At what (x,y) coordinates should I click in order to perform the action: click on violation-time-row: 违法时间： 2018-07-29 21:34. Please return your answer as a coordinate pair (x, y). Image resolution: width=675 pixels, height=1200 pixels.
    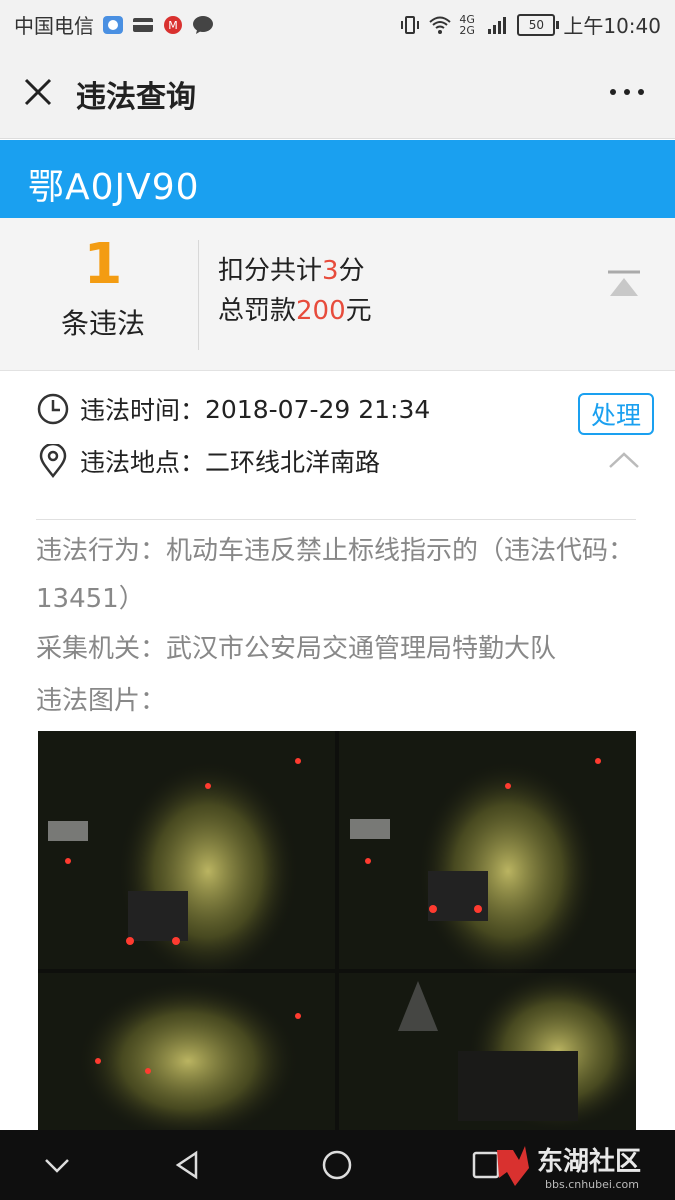
    Looking at the image, I should click on (233, 409).